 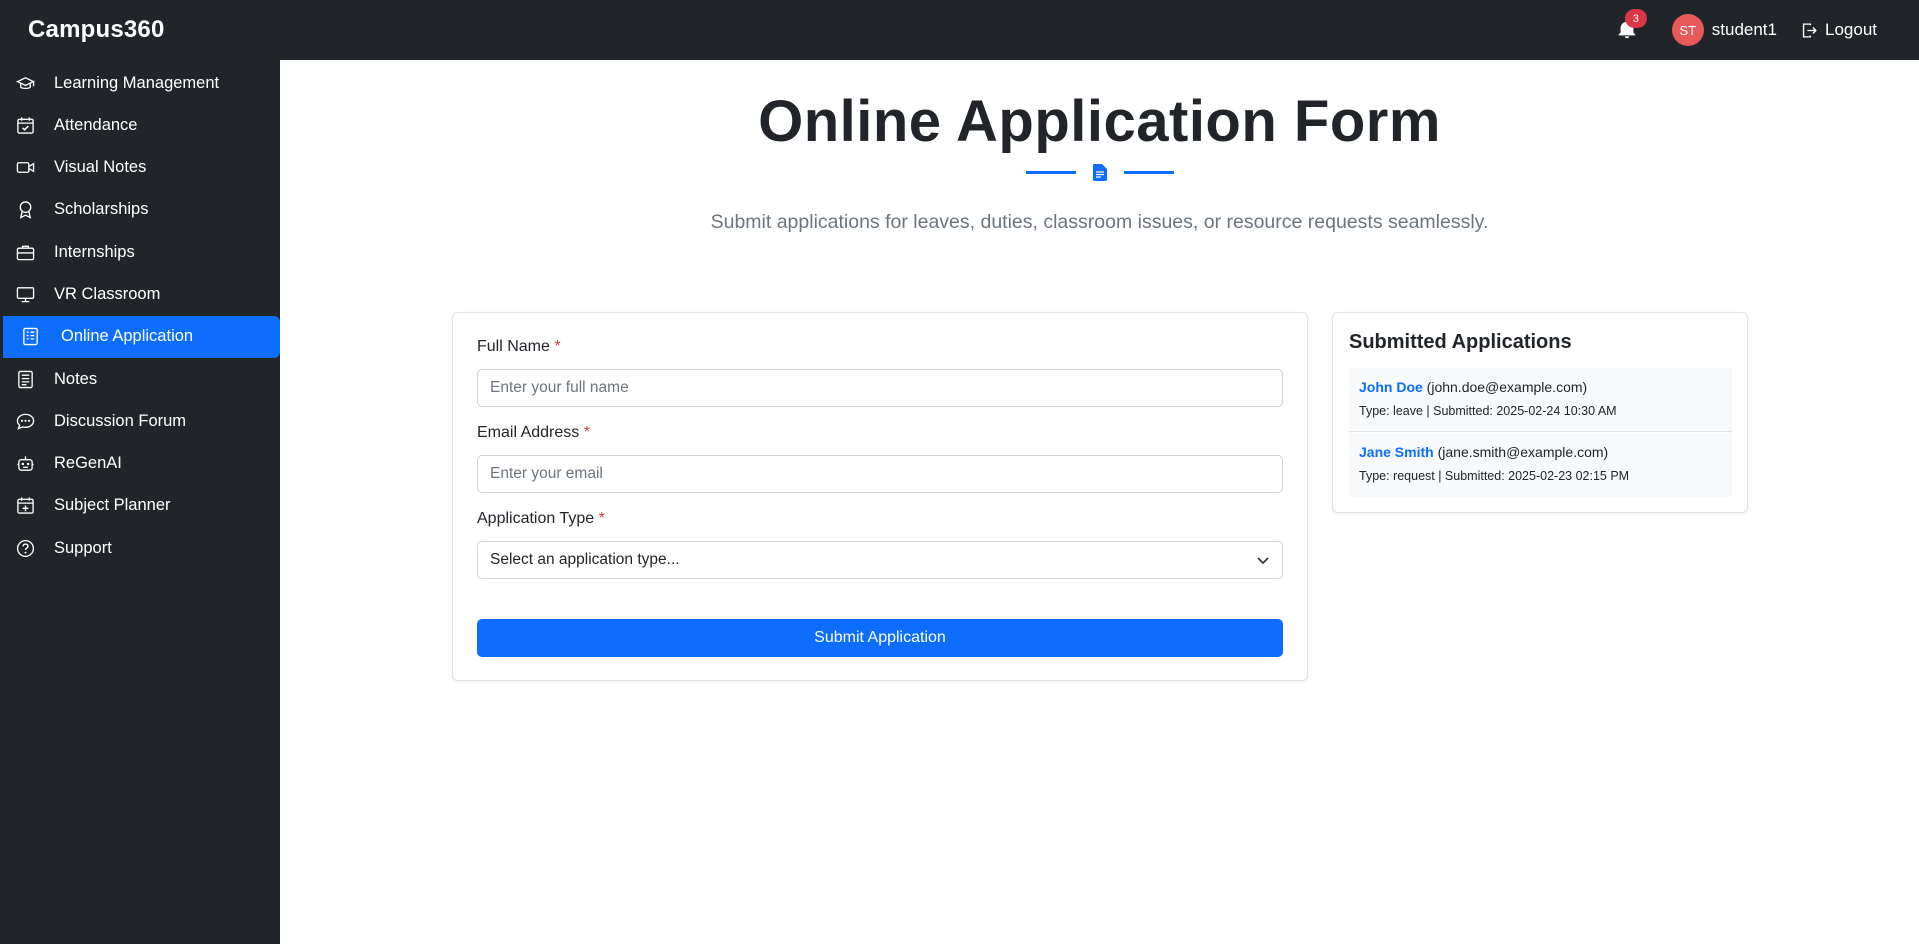 What do you see at coordinates (94, 251) in the screenshot?
I see `sidebar-item-label: Internships` at bounding box center [94, 251].